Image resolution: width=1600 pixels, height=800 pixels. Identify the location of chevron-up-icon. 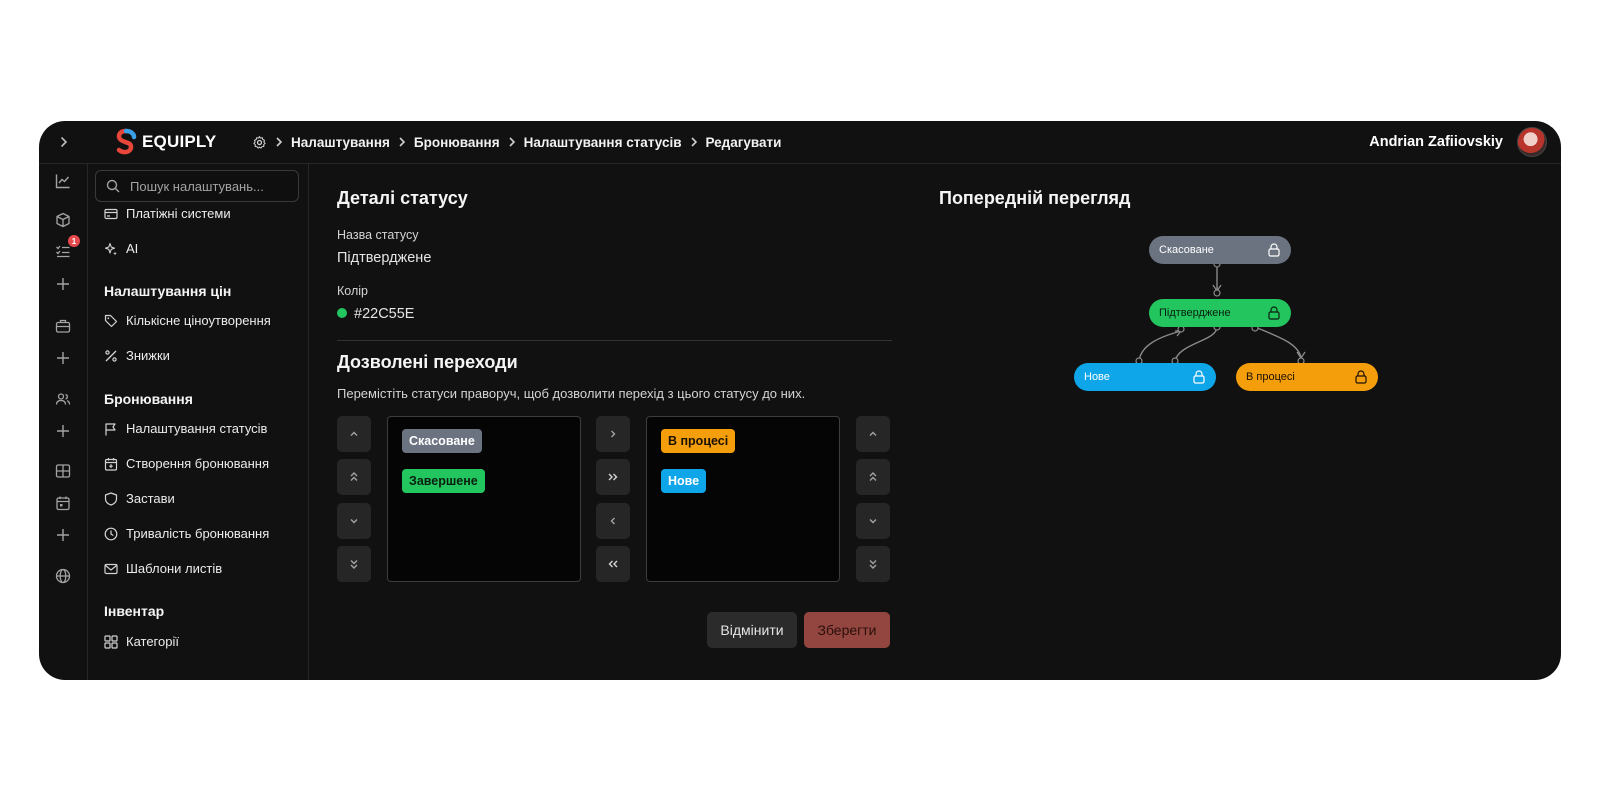
(873, 433).